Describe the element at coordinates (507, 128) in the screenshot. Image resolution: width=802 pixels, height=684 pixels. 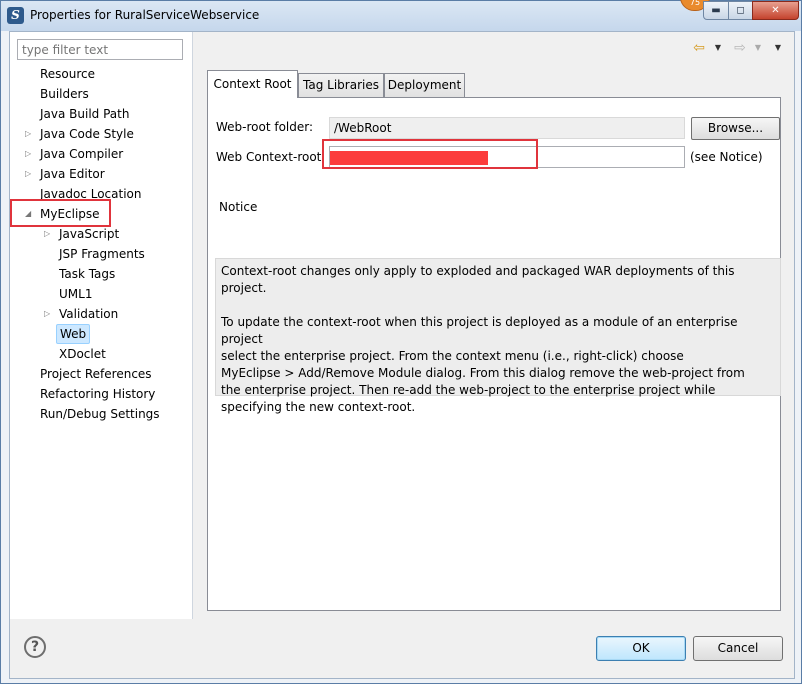
I see `web-root-folder-field: /WebRoot` at that location.